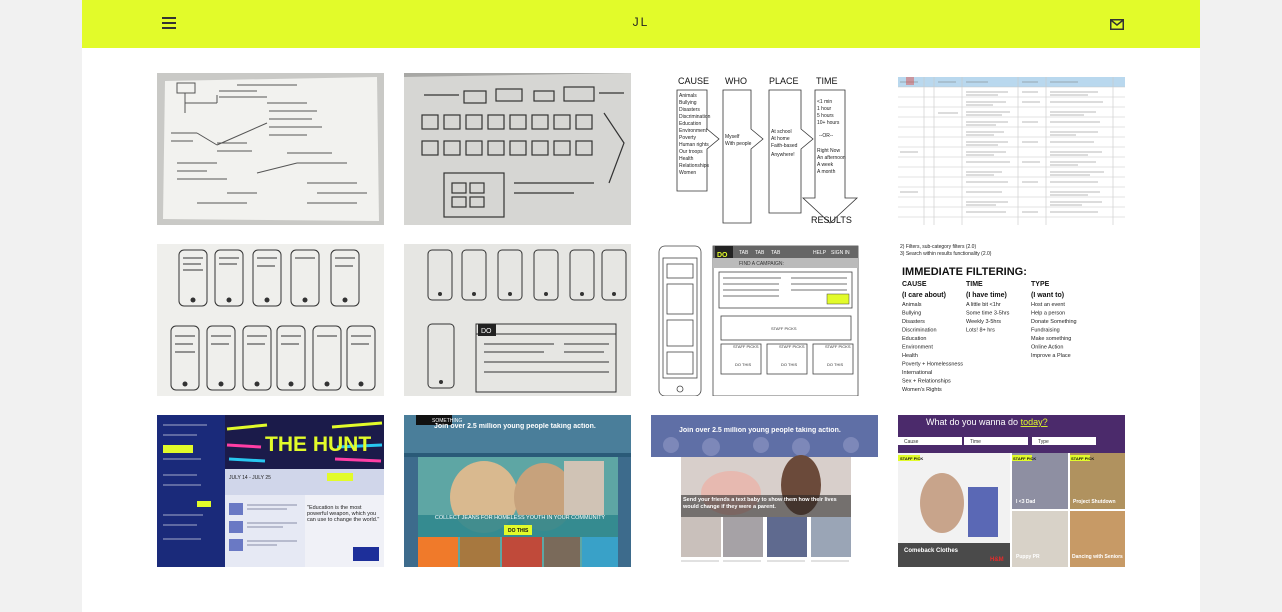 The height and width of the screenshot is (612, 1282). I want to click on caption-puppy-pr: Puppy PR, so click(1028, 557).